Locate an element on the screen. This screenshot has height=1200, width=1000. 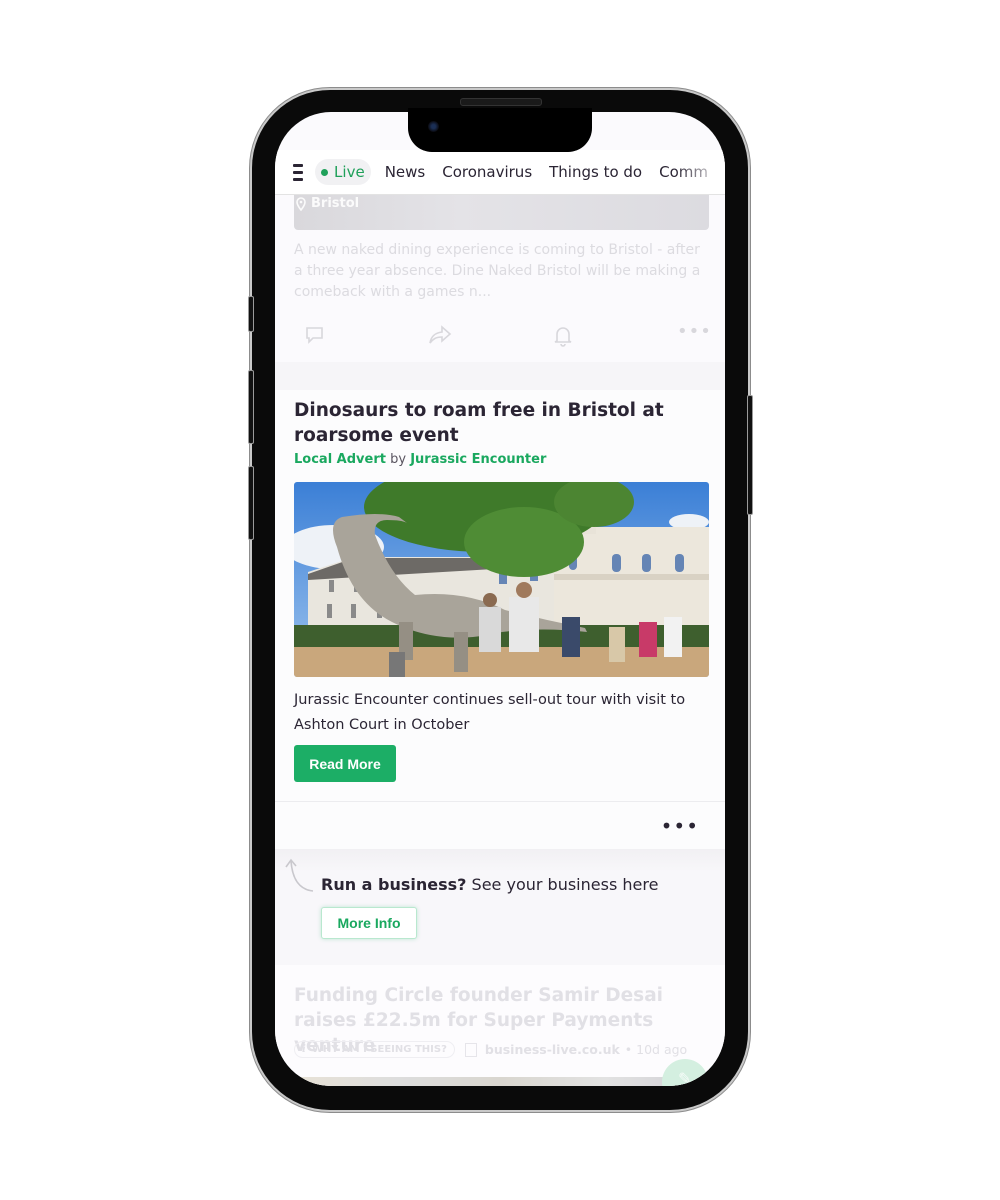
edit-icon: ✎ is located at coordinates (685, 1077).